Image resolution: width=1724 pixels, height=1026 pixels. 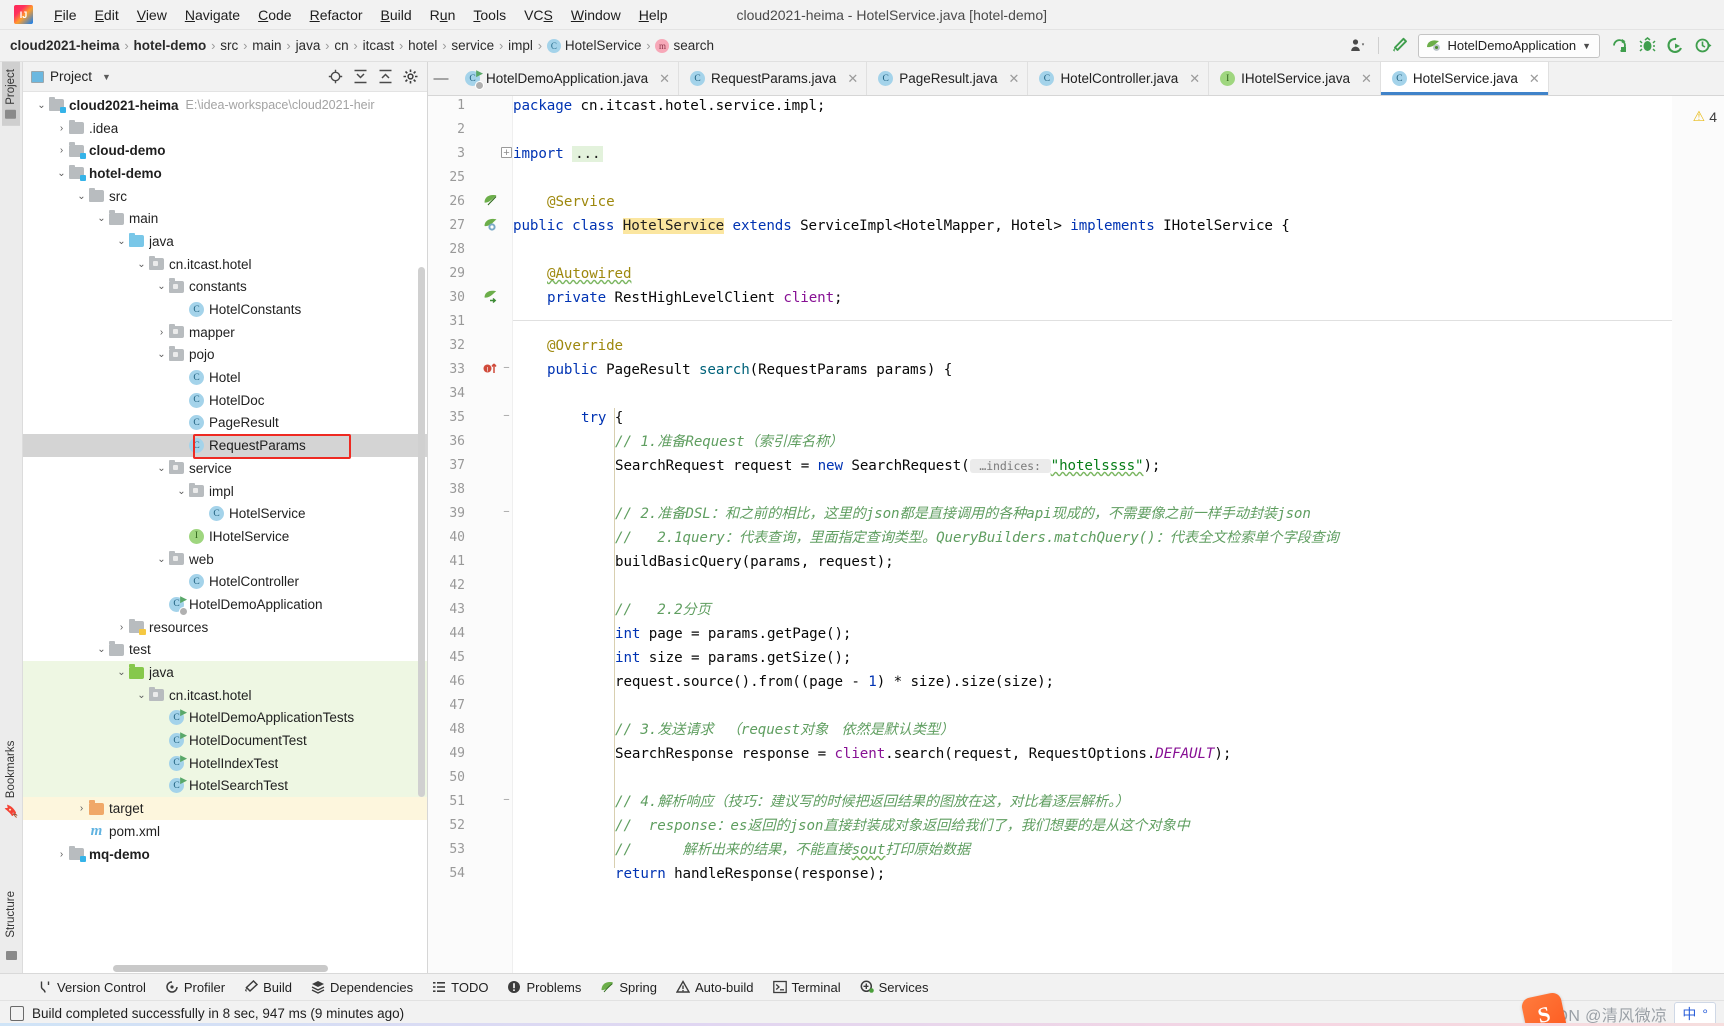 I want to click on editor-right-gutter: ⚠ 4, so click(x=1698, y=534).